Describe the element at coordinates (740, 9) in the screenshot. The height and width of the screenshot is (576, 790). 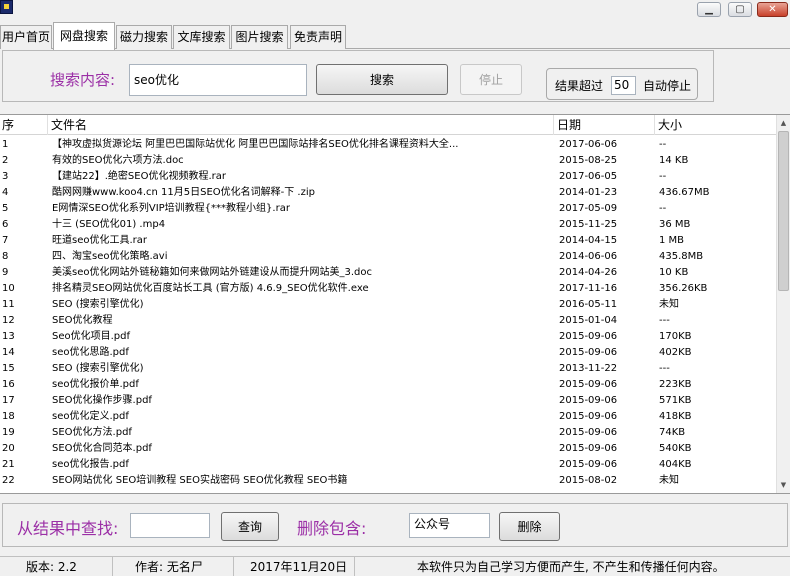
I see `maximize-button: ▢` at that location.